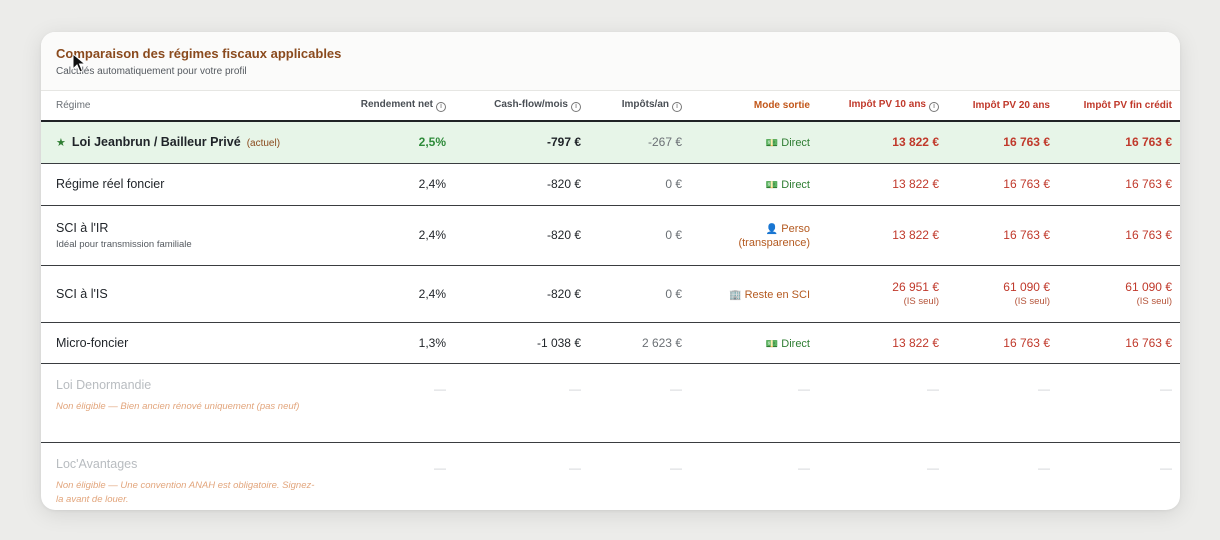  Describe the element at coordinates (735, 295) in the screenshot. I see `building-icon: 🏢` at that location.